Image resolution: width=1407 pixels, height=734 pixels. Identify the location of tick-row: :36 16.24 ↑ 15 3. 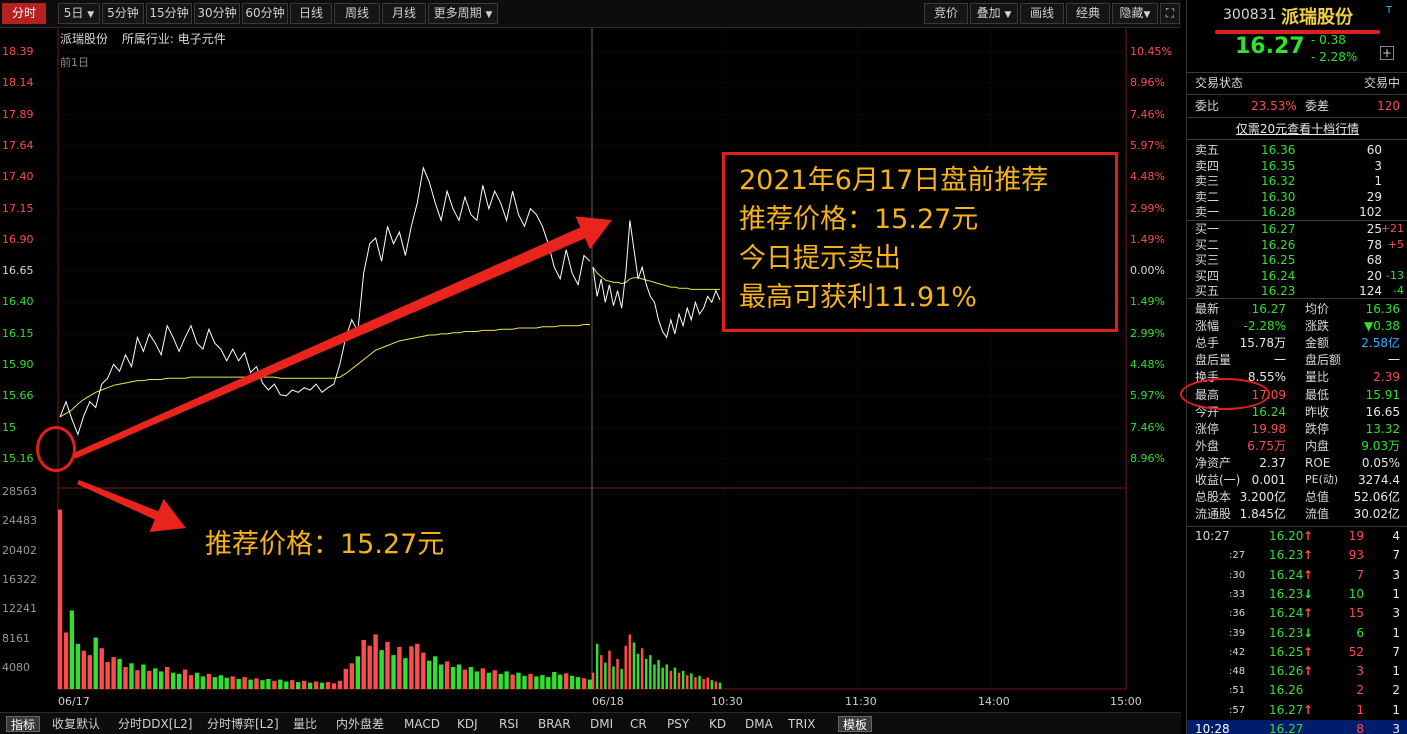
(1297, 613).